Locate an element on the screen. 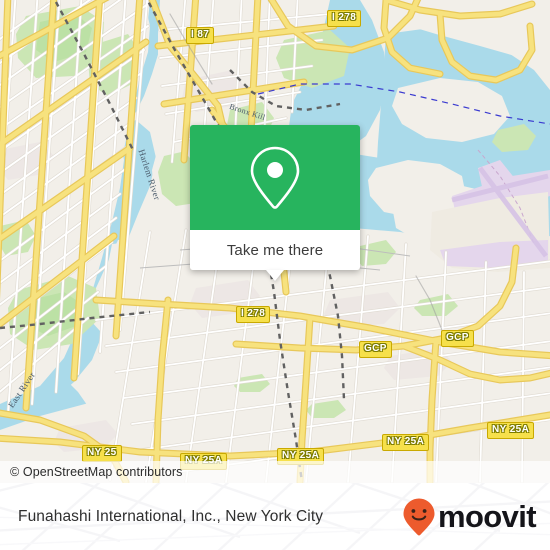  moovit-logo: moovit is located at coordinates (469, 517).